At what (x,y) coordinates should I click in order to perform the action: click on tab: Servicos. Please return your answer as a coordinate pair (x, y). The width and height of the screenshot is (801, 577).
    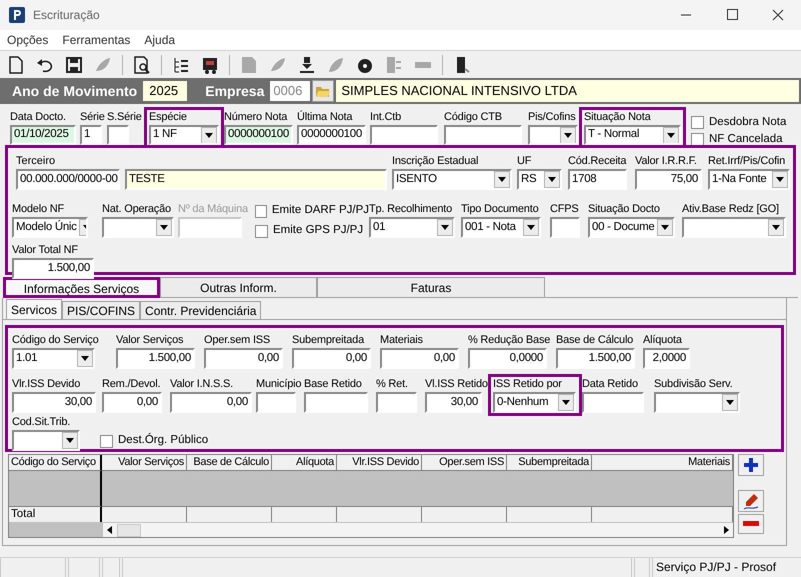
    Looking at the image, I should click on (34, 309).